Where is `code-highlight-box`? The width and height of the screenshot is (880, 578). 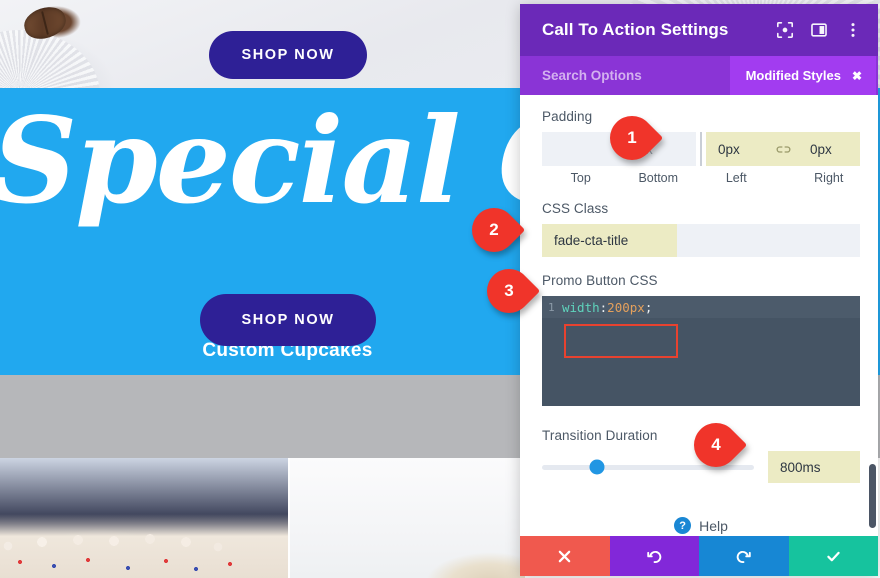 code-highlight-box is located at coordinates (621, 341).